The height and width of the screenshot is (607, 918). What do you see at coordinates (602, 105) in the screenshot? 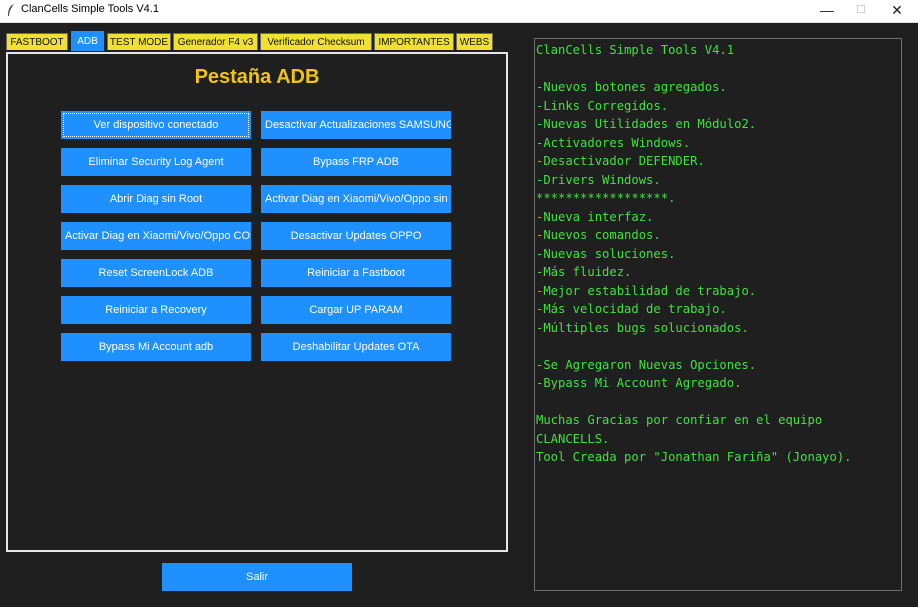
I see `log-line: -Links Corregidos.` at bounding box center [602, 105].